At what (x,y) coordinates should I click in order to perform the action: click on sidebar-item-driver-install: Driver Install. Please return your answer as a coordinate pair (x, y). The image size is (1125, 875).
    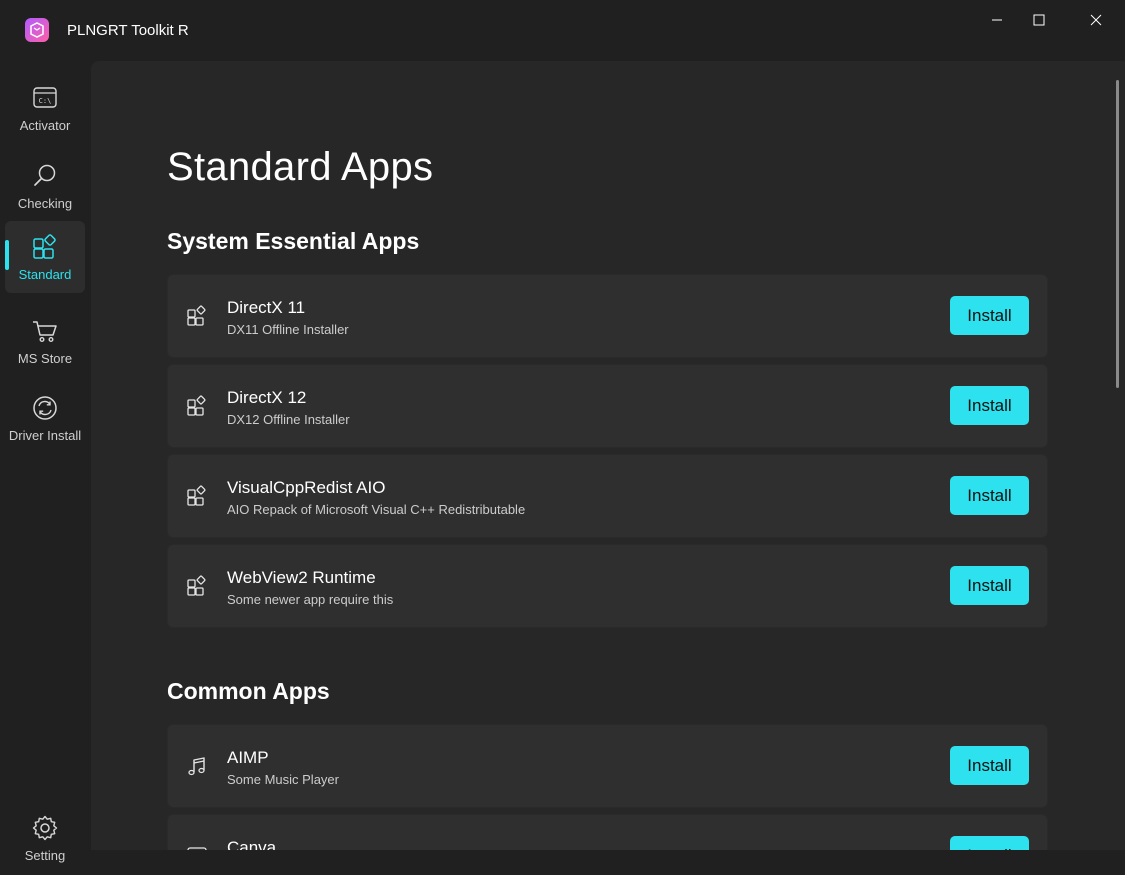
    Looking at the image, I should click on (45, 418).